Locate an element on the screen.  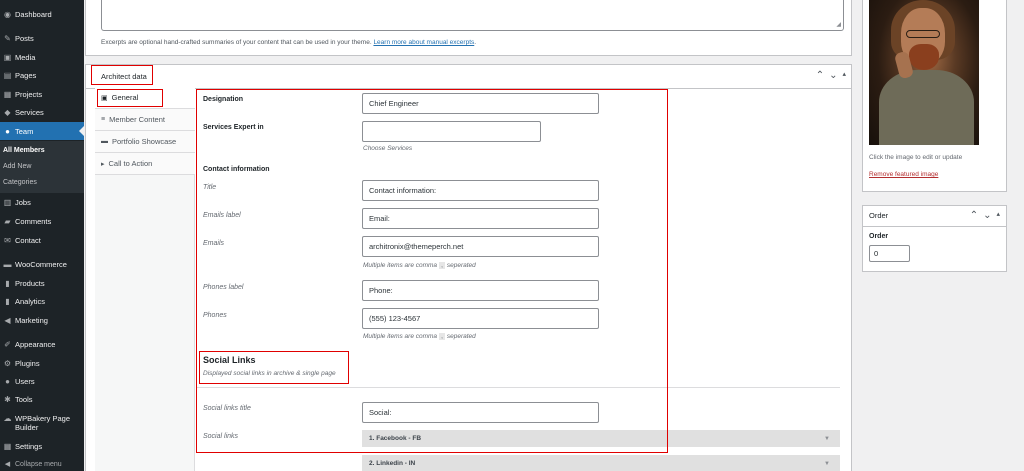
menu-item-services: ◆ Services is located at coordinates (42, 112).